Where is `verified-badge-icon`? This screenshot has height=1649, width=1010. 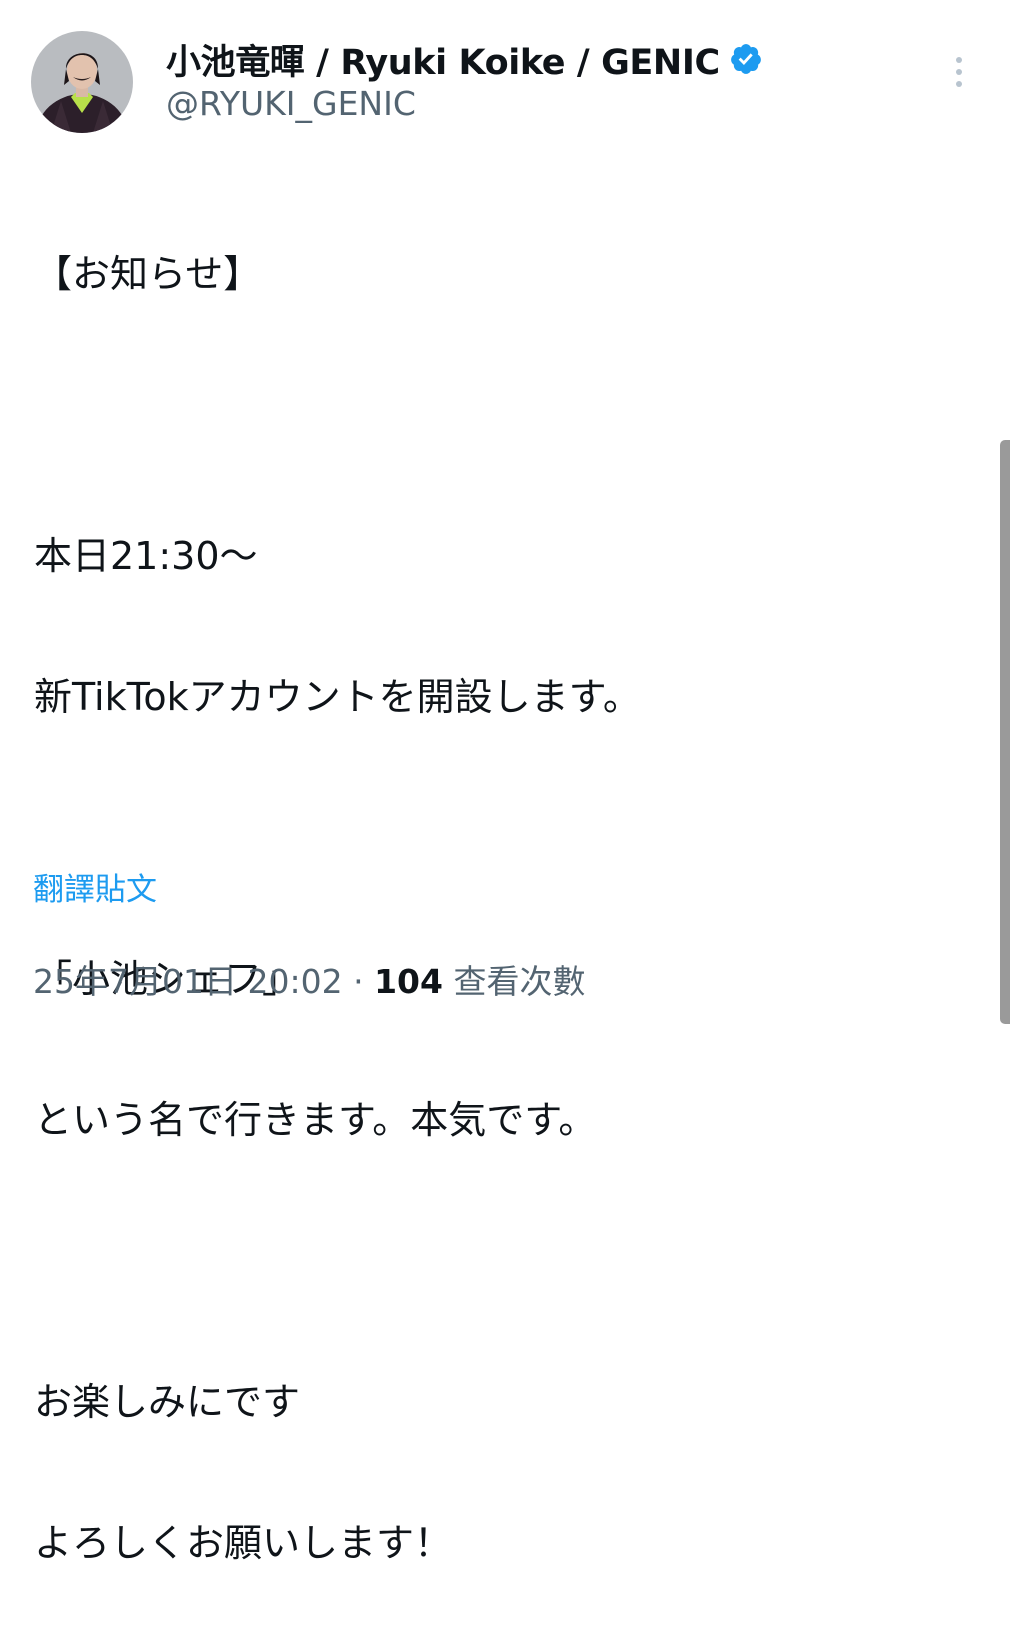
verified-badge-icon is located at coordinates (746, 59).